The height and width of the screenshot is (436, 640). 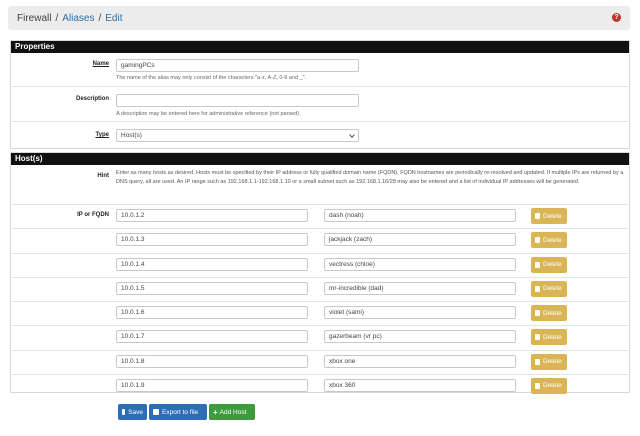 What do you see at coordinates (212, 264) in the screenshot?
I see `host-ip-input: 10.0.1.4` at bounding box center [212, 264].